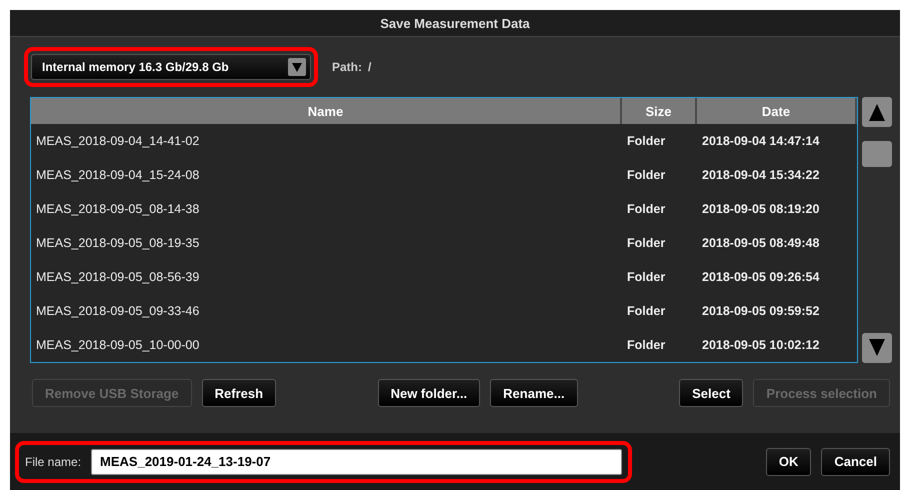 This screenshot has width=904, height=490. What do you see at coordinates (117, 141) in the screenshot?
I see `table-cell-text: MEAS_2018-09-04_14-41-02` at bounding box center [117, 141].